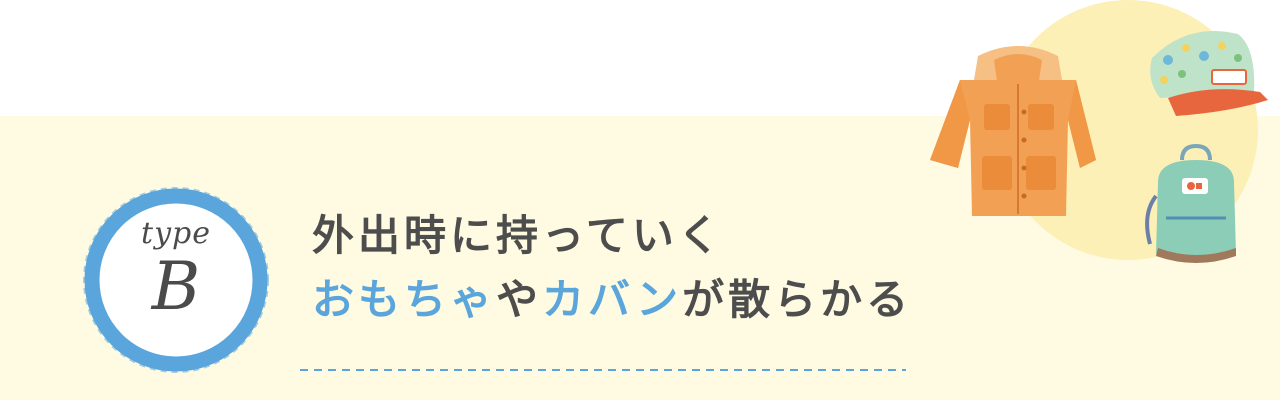 This screenshot has height=400, width=1280. I want to click on type-badge: type B, so click(176, 280).